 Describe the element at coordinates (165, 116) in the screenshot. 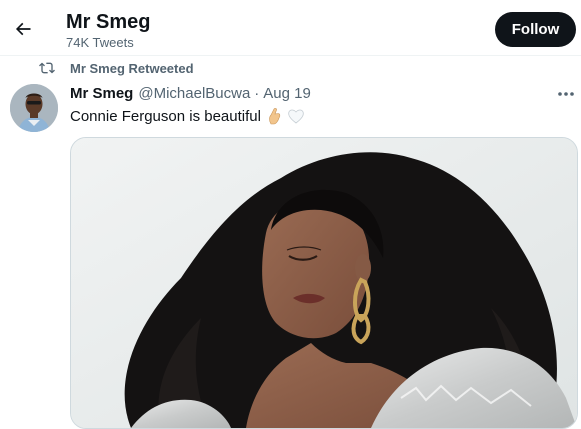

I see `tweet-text: Connie Ferguson is beautiful` at that location.